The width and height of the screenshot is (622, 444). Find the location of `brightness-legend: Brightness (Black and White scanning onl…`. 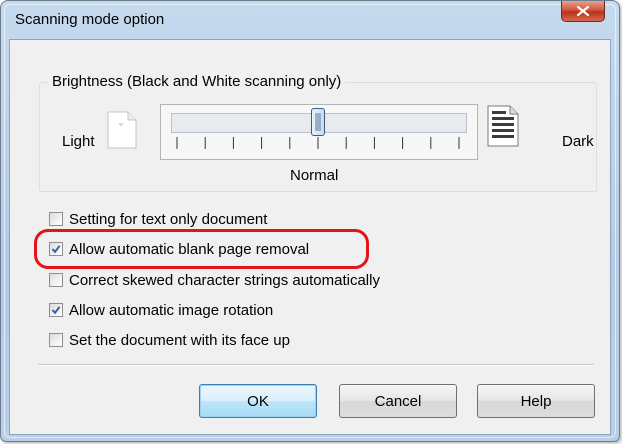

brightness-legend: Brightness (Black and White scanning onl… is located at coordinates (197, 81).